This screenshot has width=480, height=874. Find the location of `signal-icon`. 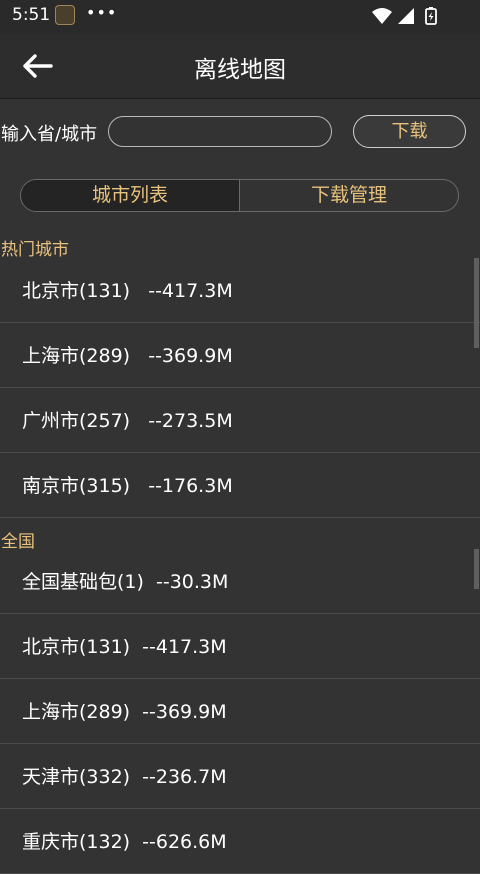

signal-icon is located at coordinates (406, 16).